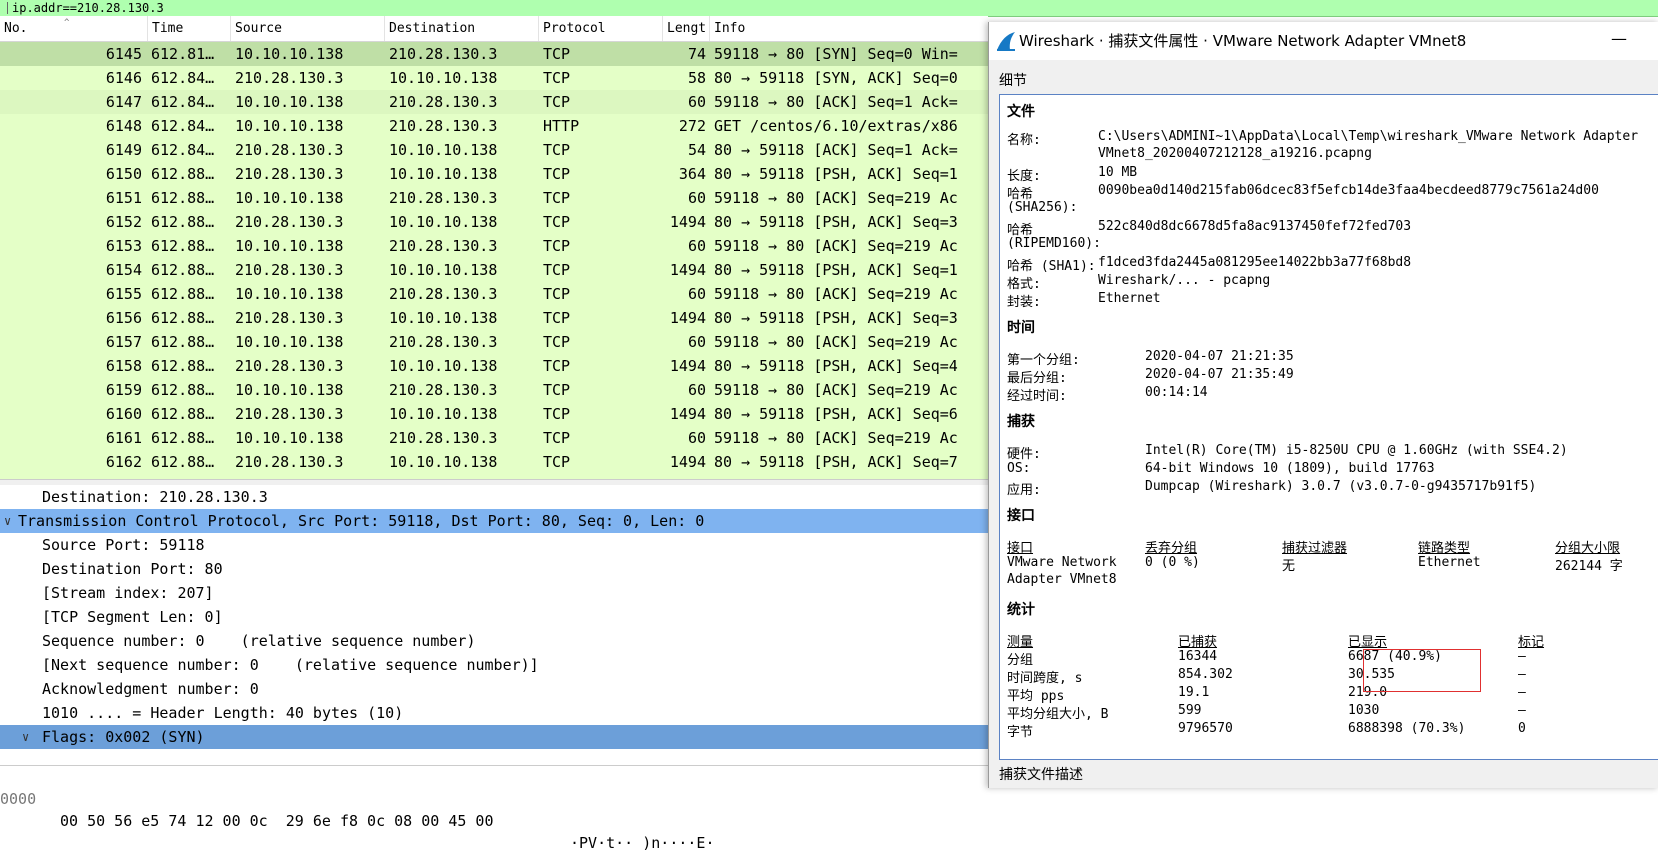 This screenshot has width=1658, height=854. I want to click on detail-row-destination: Destination: 210.28.130.3, so click(494, 497).